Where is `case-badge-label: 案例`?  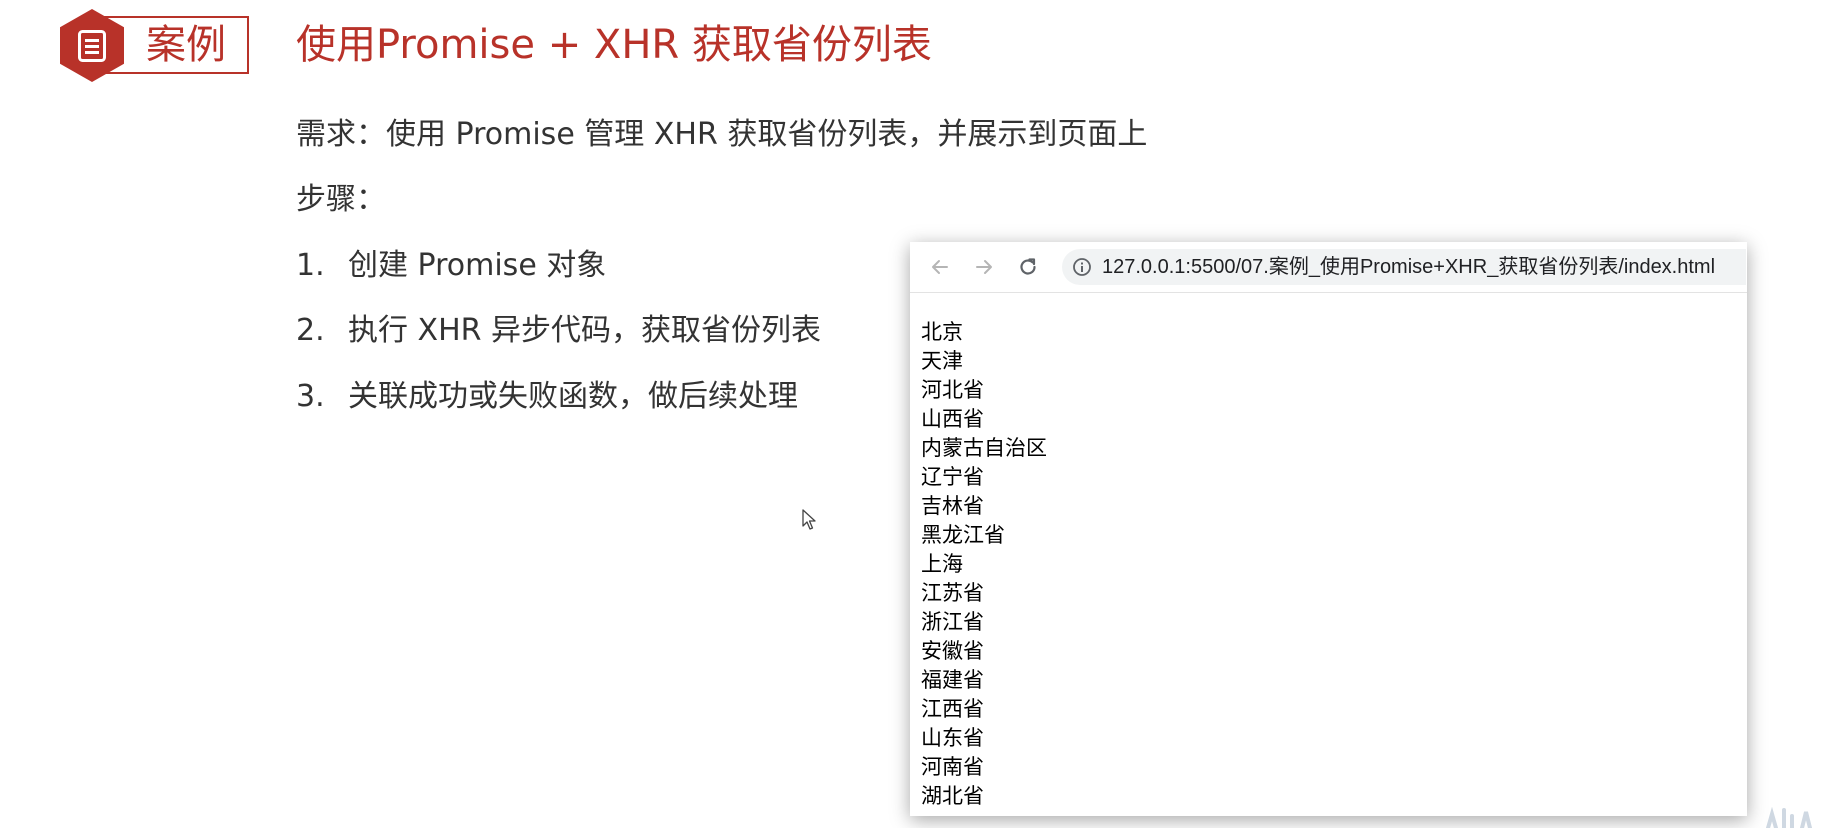 case-badge-label: 案例 is located at coordinates (186, 45).